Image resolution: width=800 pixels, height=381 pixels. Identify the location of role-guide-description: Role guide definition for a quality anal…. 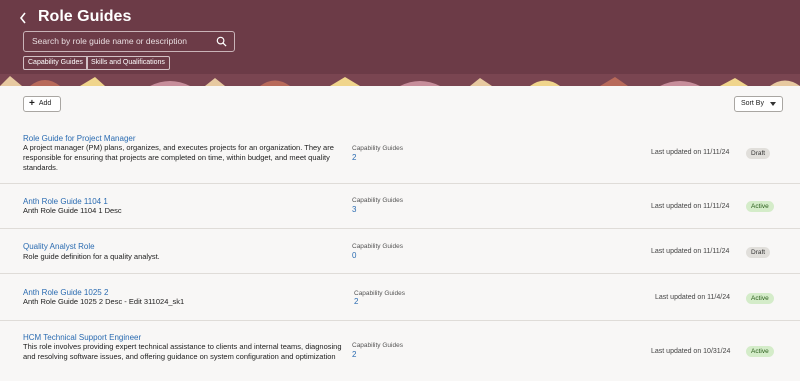
(91, 256).